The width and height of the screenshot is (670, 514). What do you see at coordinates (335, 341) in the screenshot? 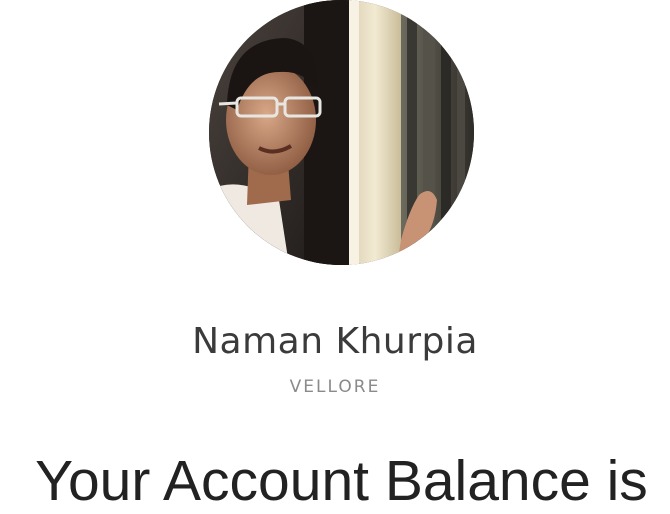
I see `profile-name: Naman Khurpia` at bounding box center [335, 341].